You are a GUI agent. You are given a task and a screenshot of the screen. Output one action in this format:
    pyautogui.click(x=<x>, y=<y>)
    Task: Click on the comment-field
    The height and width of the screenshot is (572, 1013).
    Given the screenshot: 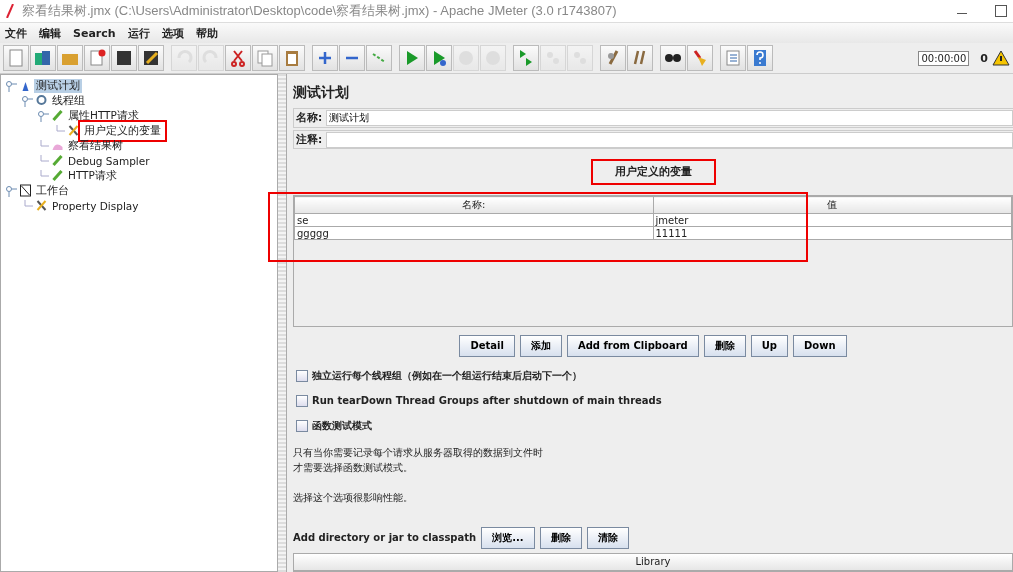 What is the action you would take?
    pyautogui.click(x=669, y=139)
    